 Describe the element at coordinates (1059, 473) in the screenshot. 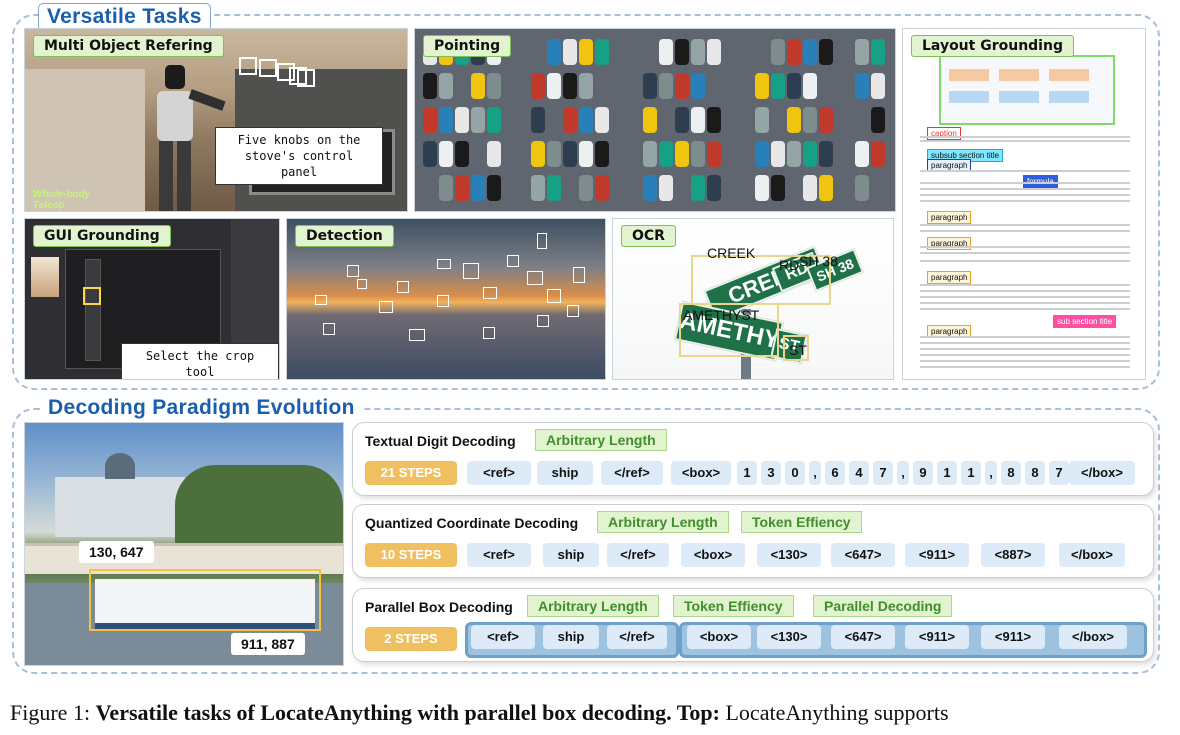

I see `token: 7` at that location.